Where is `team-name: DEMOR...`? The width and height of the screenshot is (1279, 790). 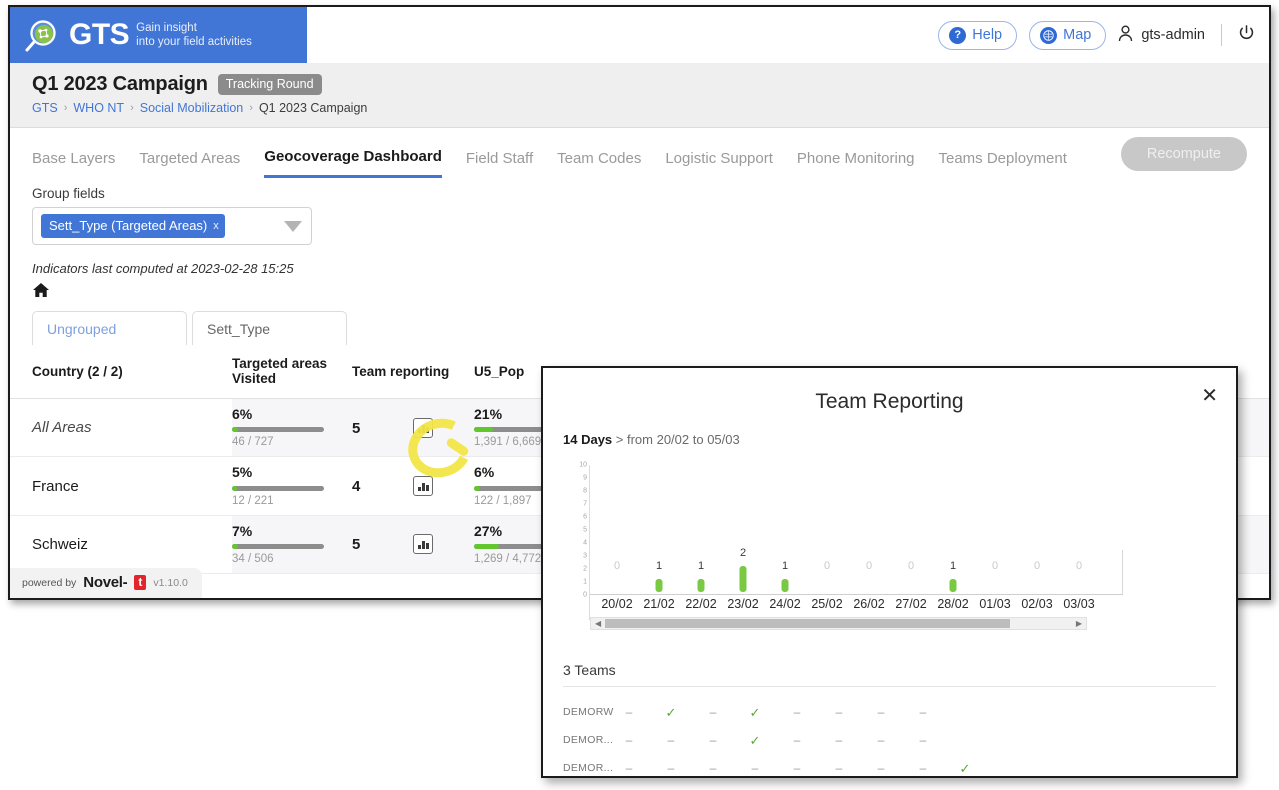
team-name: DEMOR... is located at coordinates (588, 740).